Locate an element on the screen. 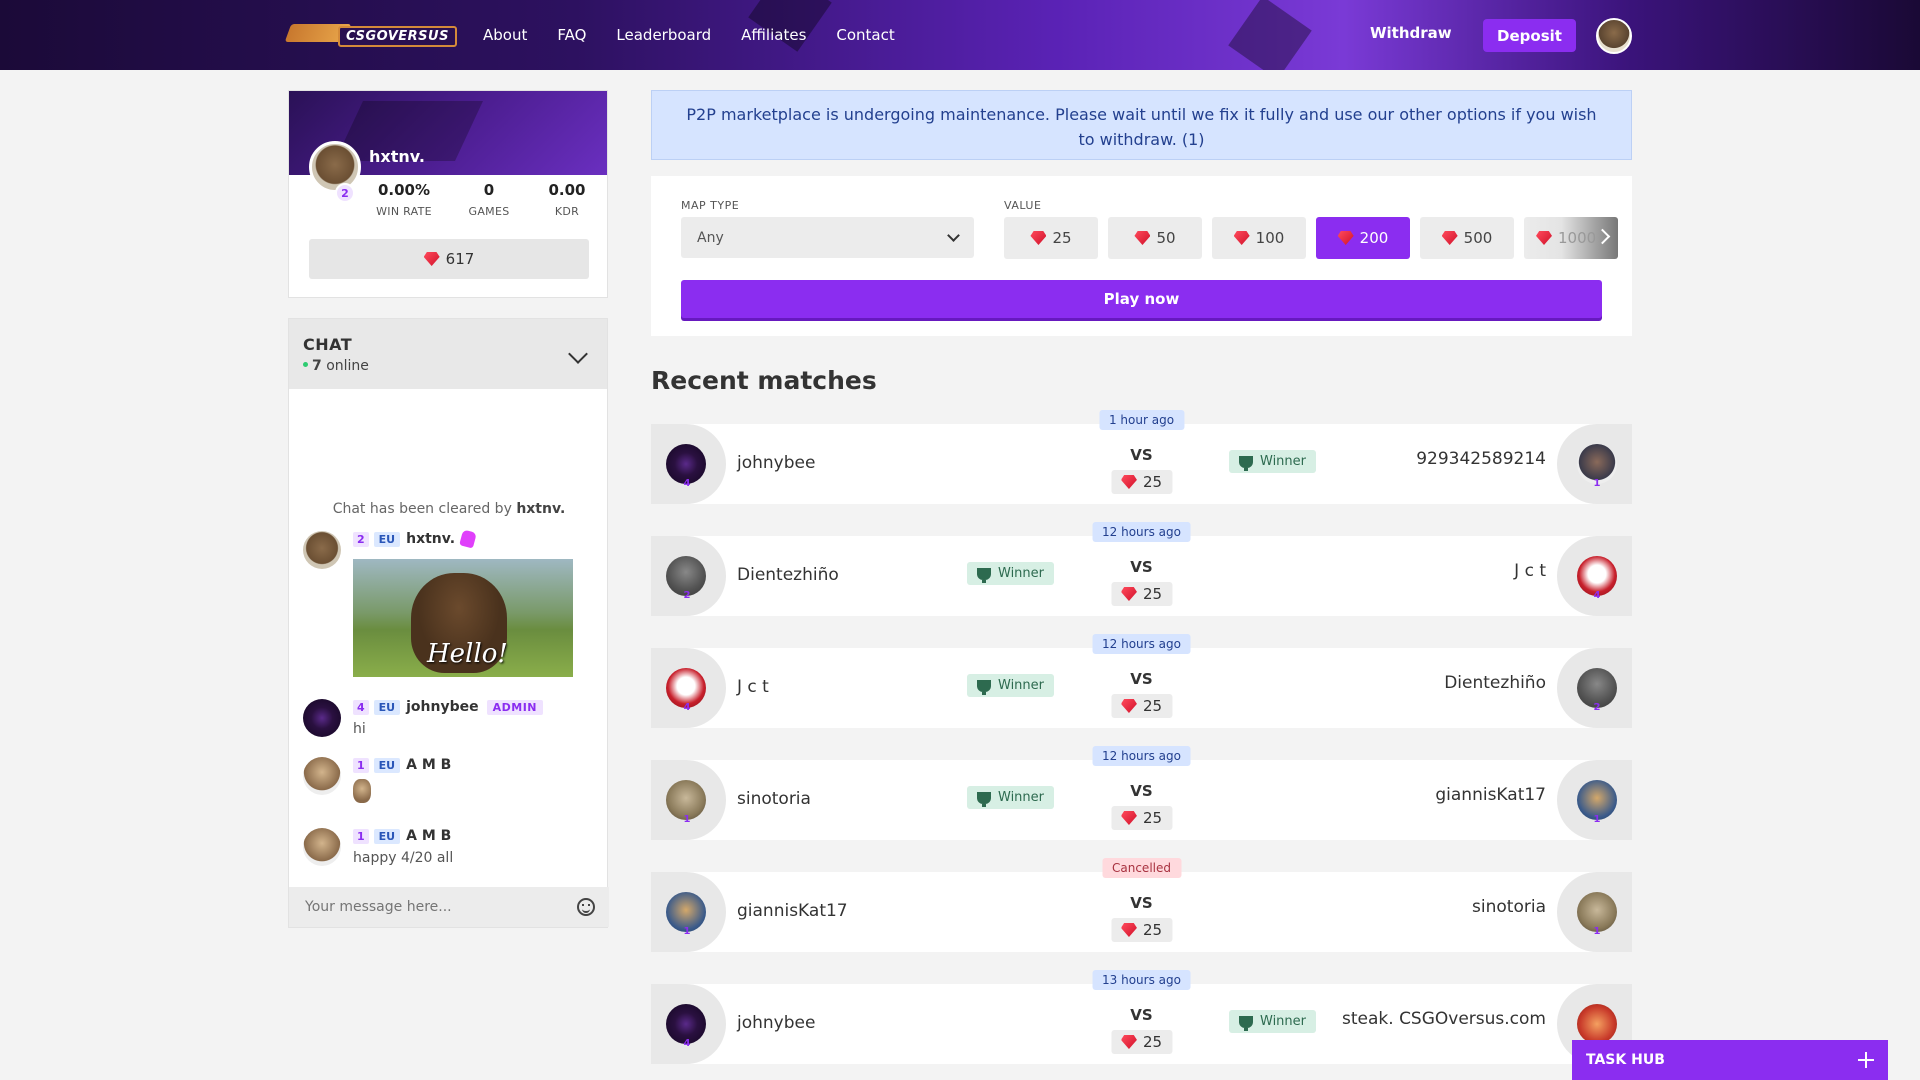 This screenshot has width=1920, height=1080. player-level: 2 is located at coordinates (1597, 707).